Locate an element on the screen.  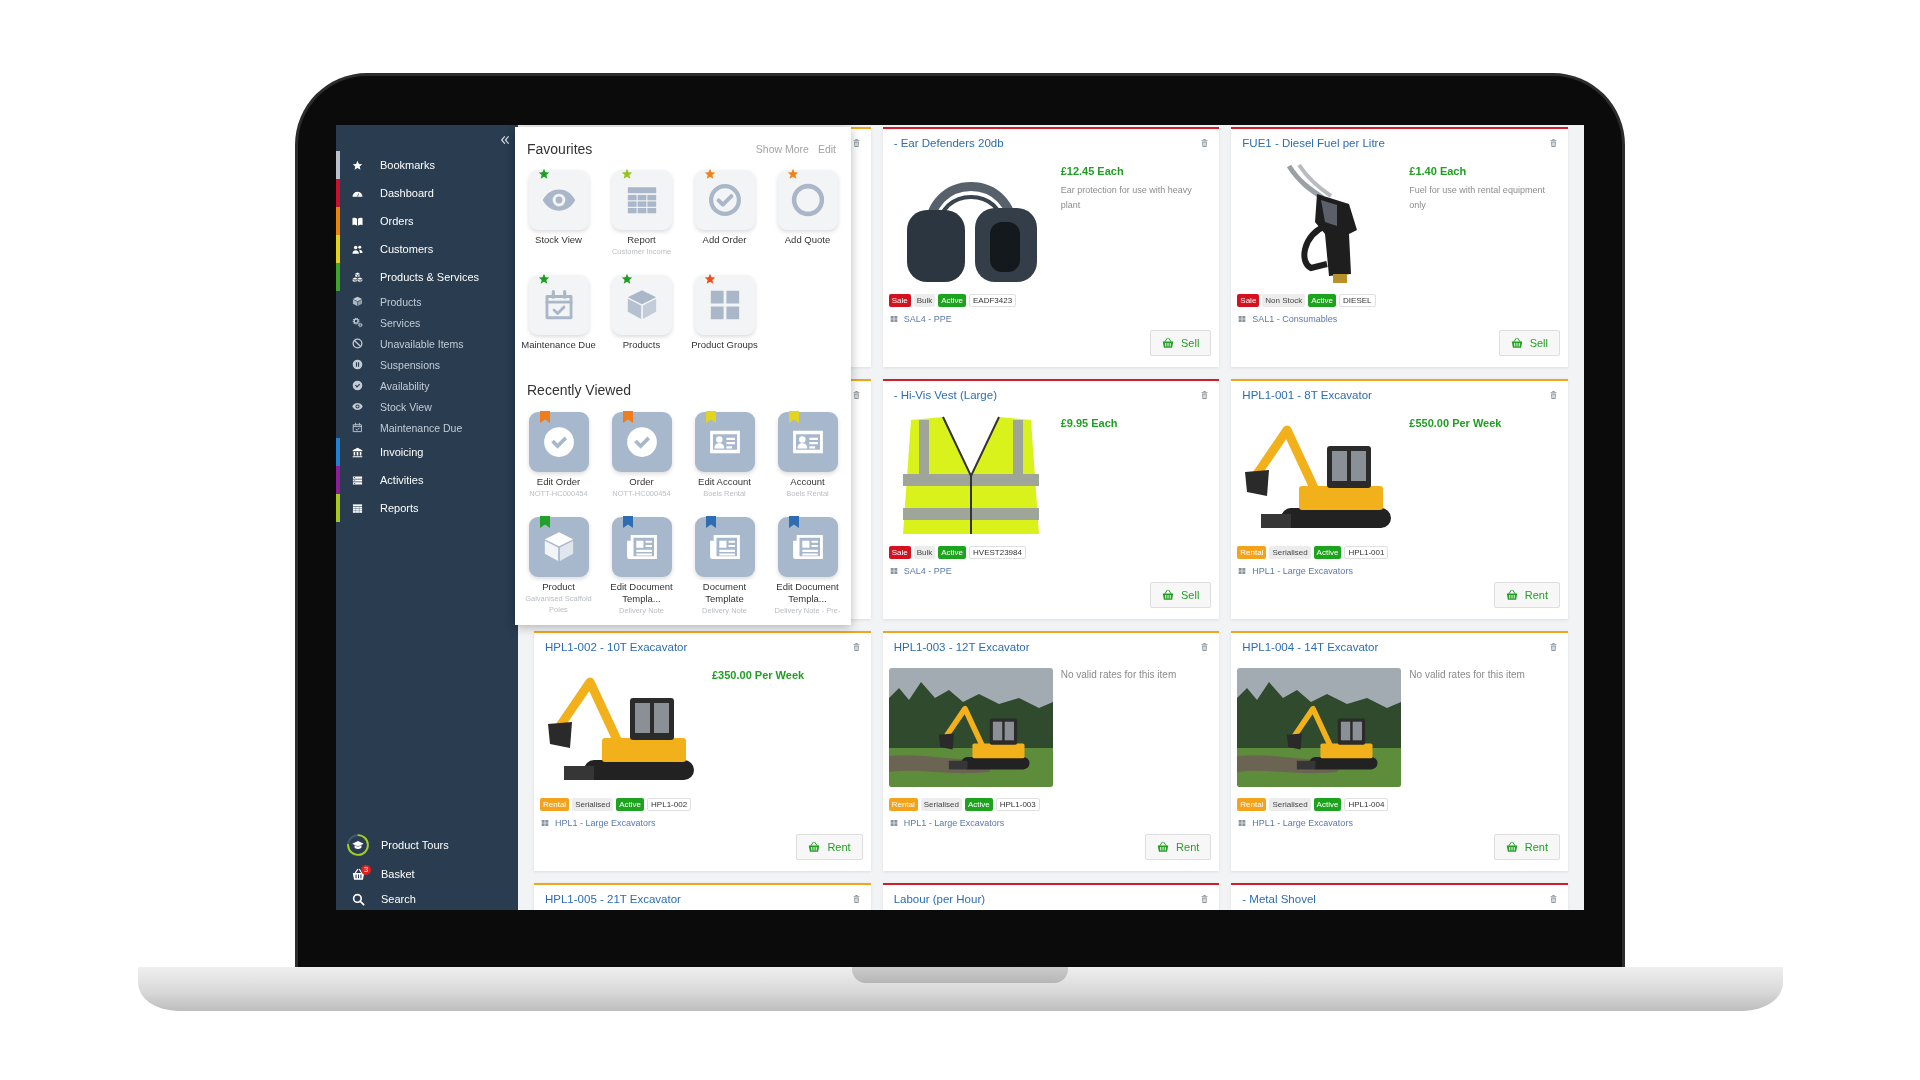
sidebar-item: Unavailable Items is located at coordinates (427, 343).